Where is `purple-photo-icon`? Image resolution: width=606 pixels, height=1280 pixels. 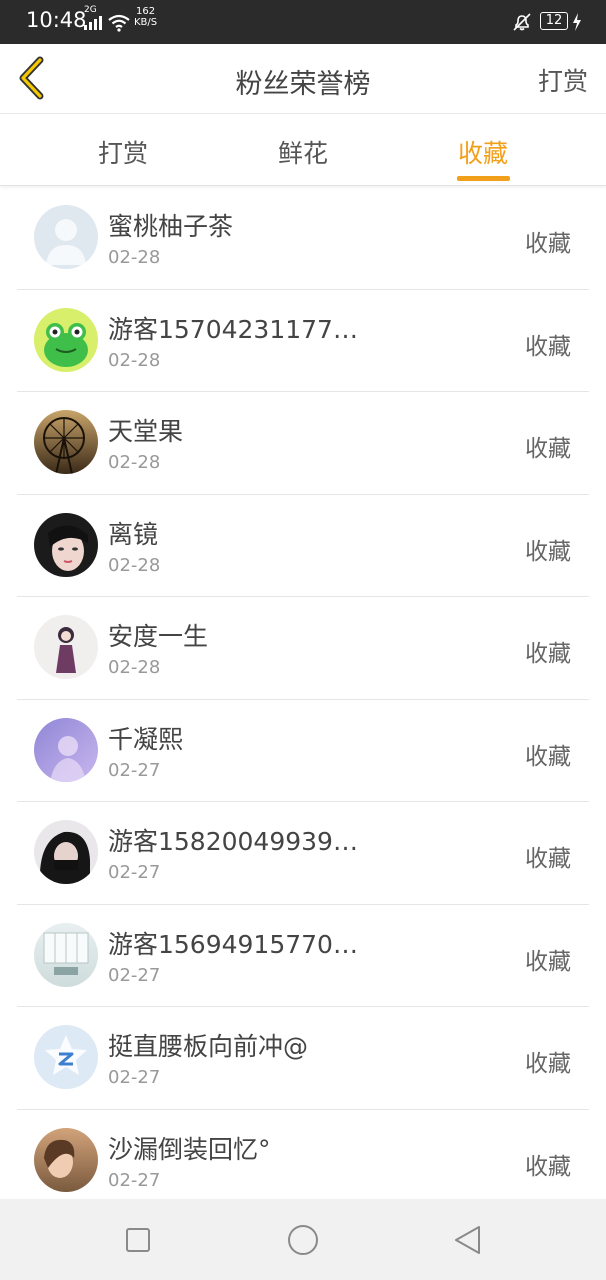 purple-photo-icon is located at coordinates (68, 758).